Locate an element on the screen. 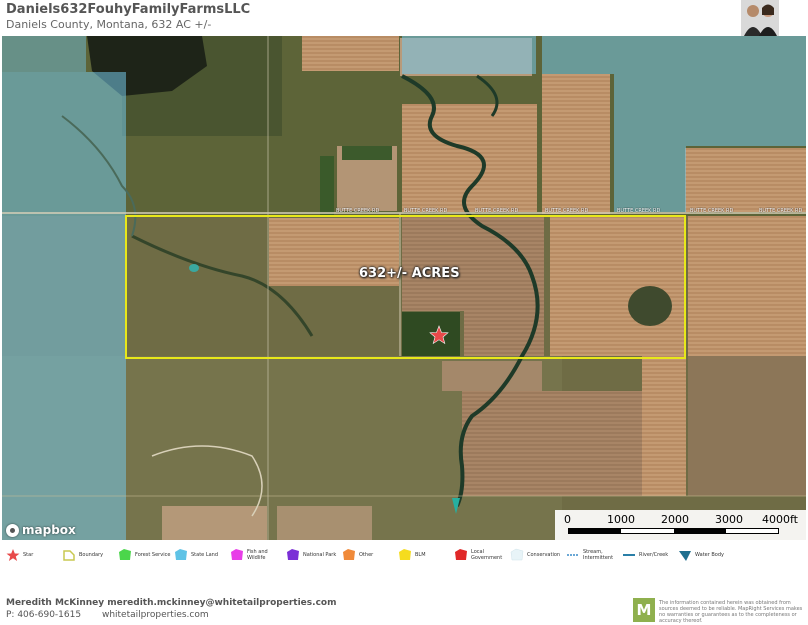 This screenshot has height=625, width=808. scale-bar-graphic is located at coordinates (673, 531).